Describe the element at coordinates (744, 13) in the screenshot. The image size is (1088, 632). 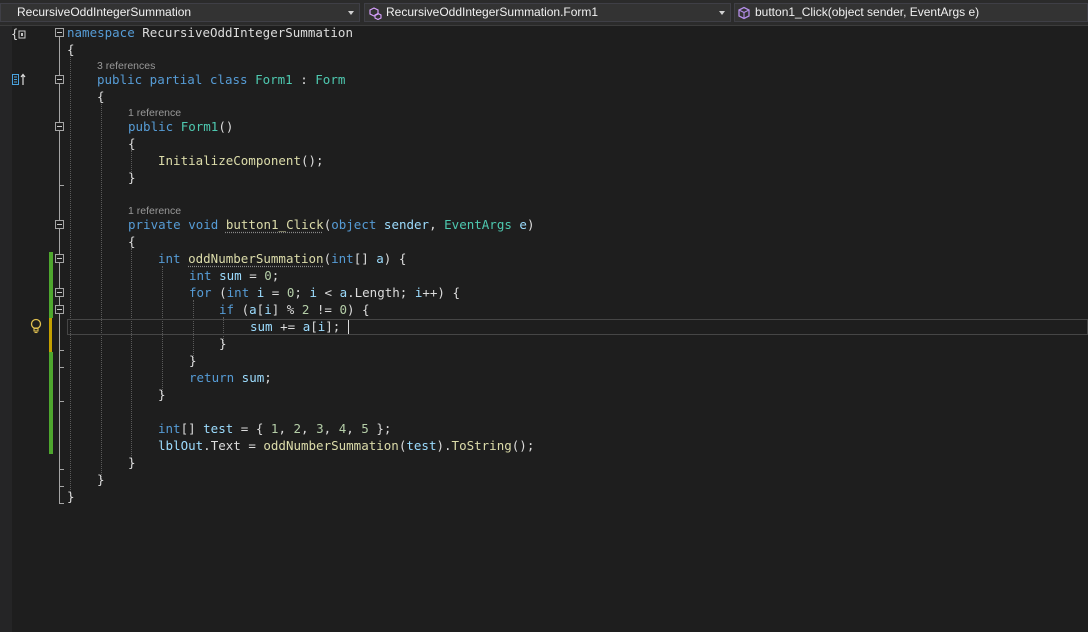
I see `method-icon` at that location.